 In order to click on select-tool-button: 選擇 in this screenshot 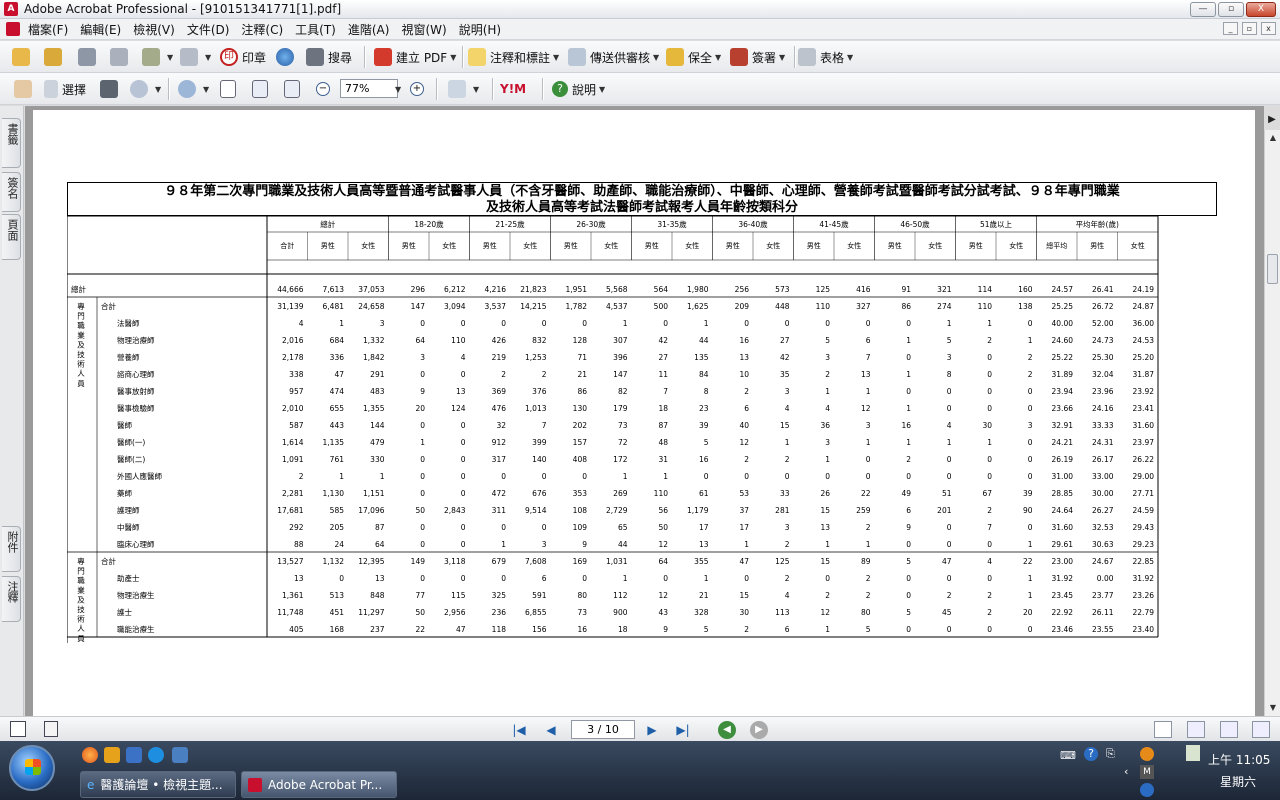, I will do `click(65, 89)`.